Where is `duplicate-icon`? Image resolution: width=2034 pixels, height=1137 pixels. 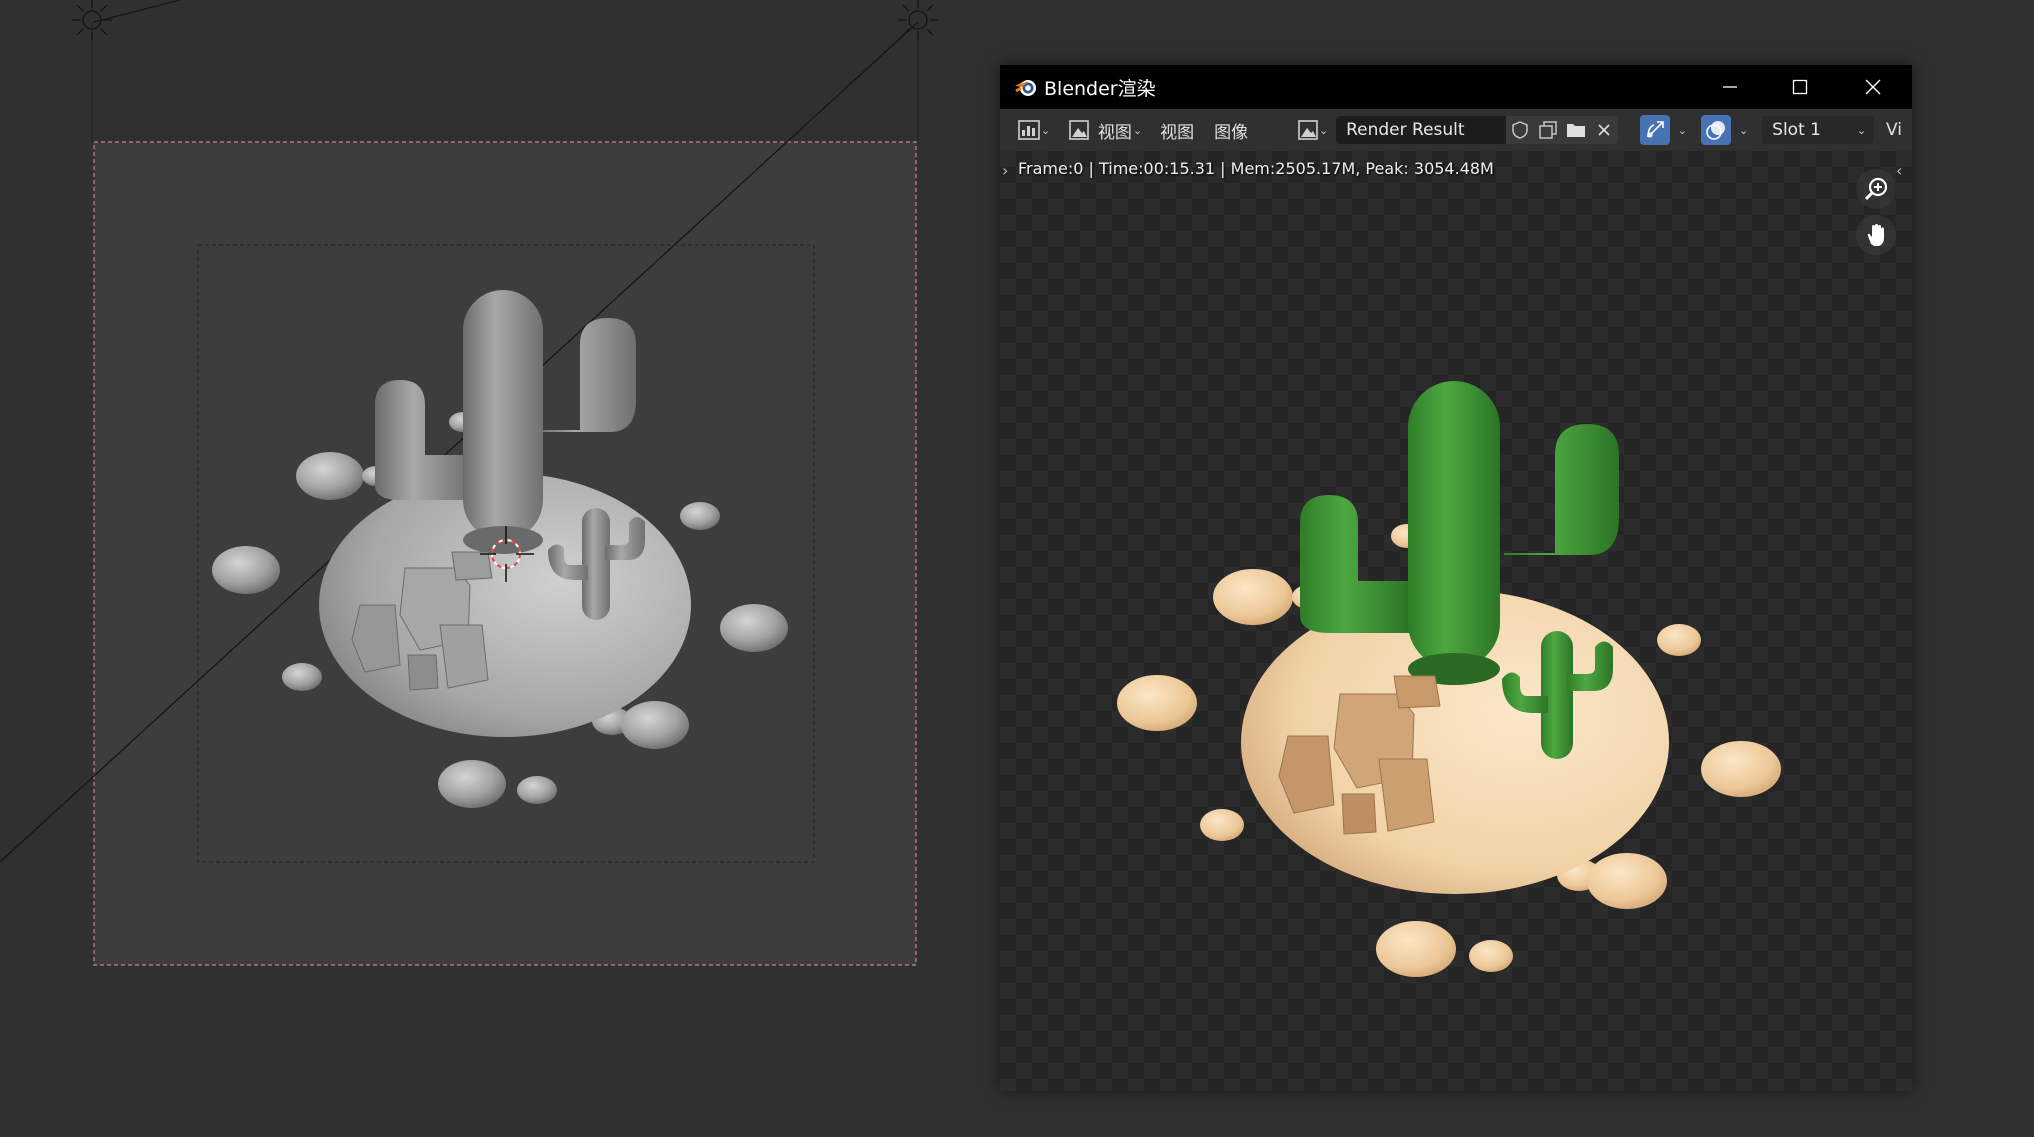
duplicate-icon is located at coordinates (1548, 130).